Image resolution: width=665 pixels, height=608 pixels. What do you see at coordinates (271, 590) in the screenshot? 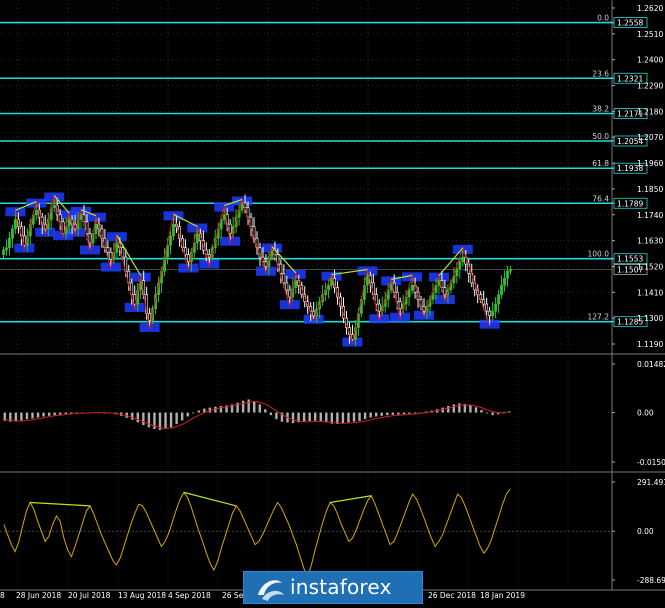
I see `swirl-logo-icon` at bounding box center [271, 590].